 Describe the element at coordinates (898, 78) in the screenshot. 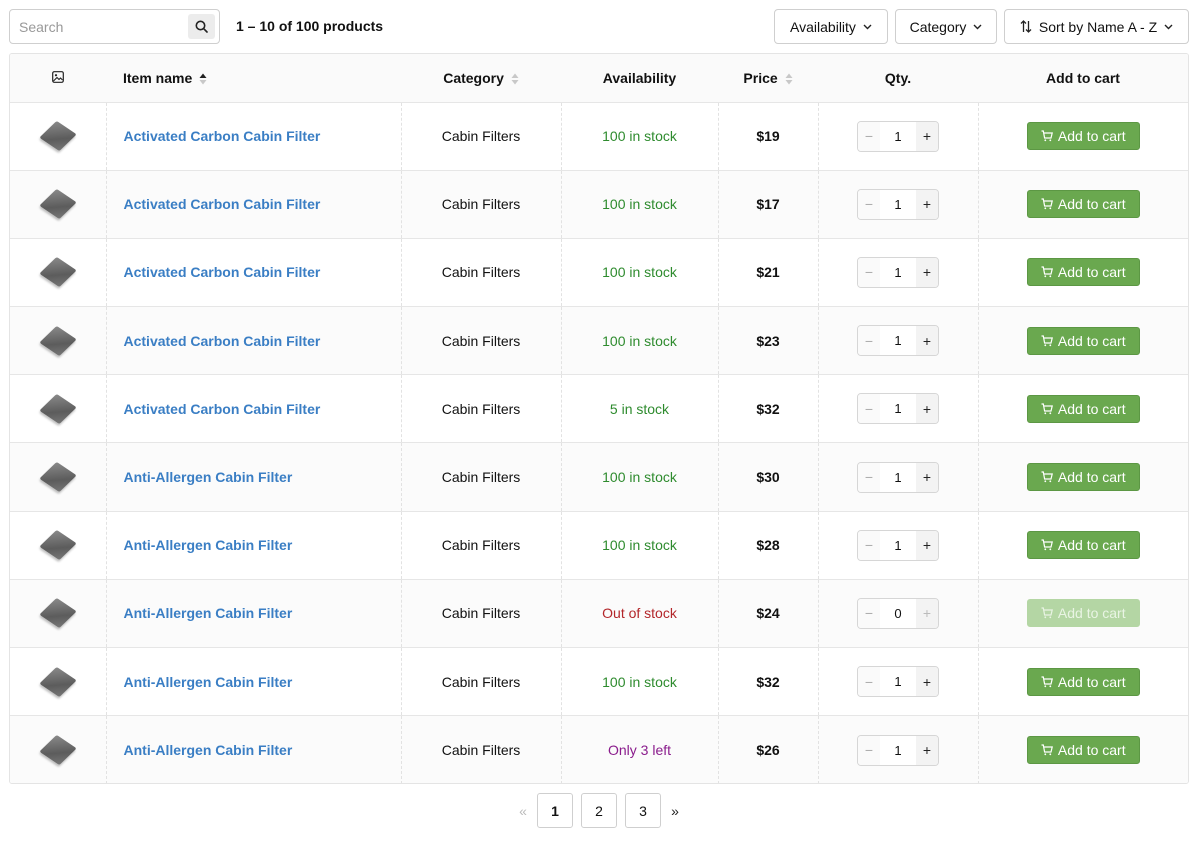

I see `qty-column-header: Qty.` at that location.